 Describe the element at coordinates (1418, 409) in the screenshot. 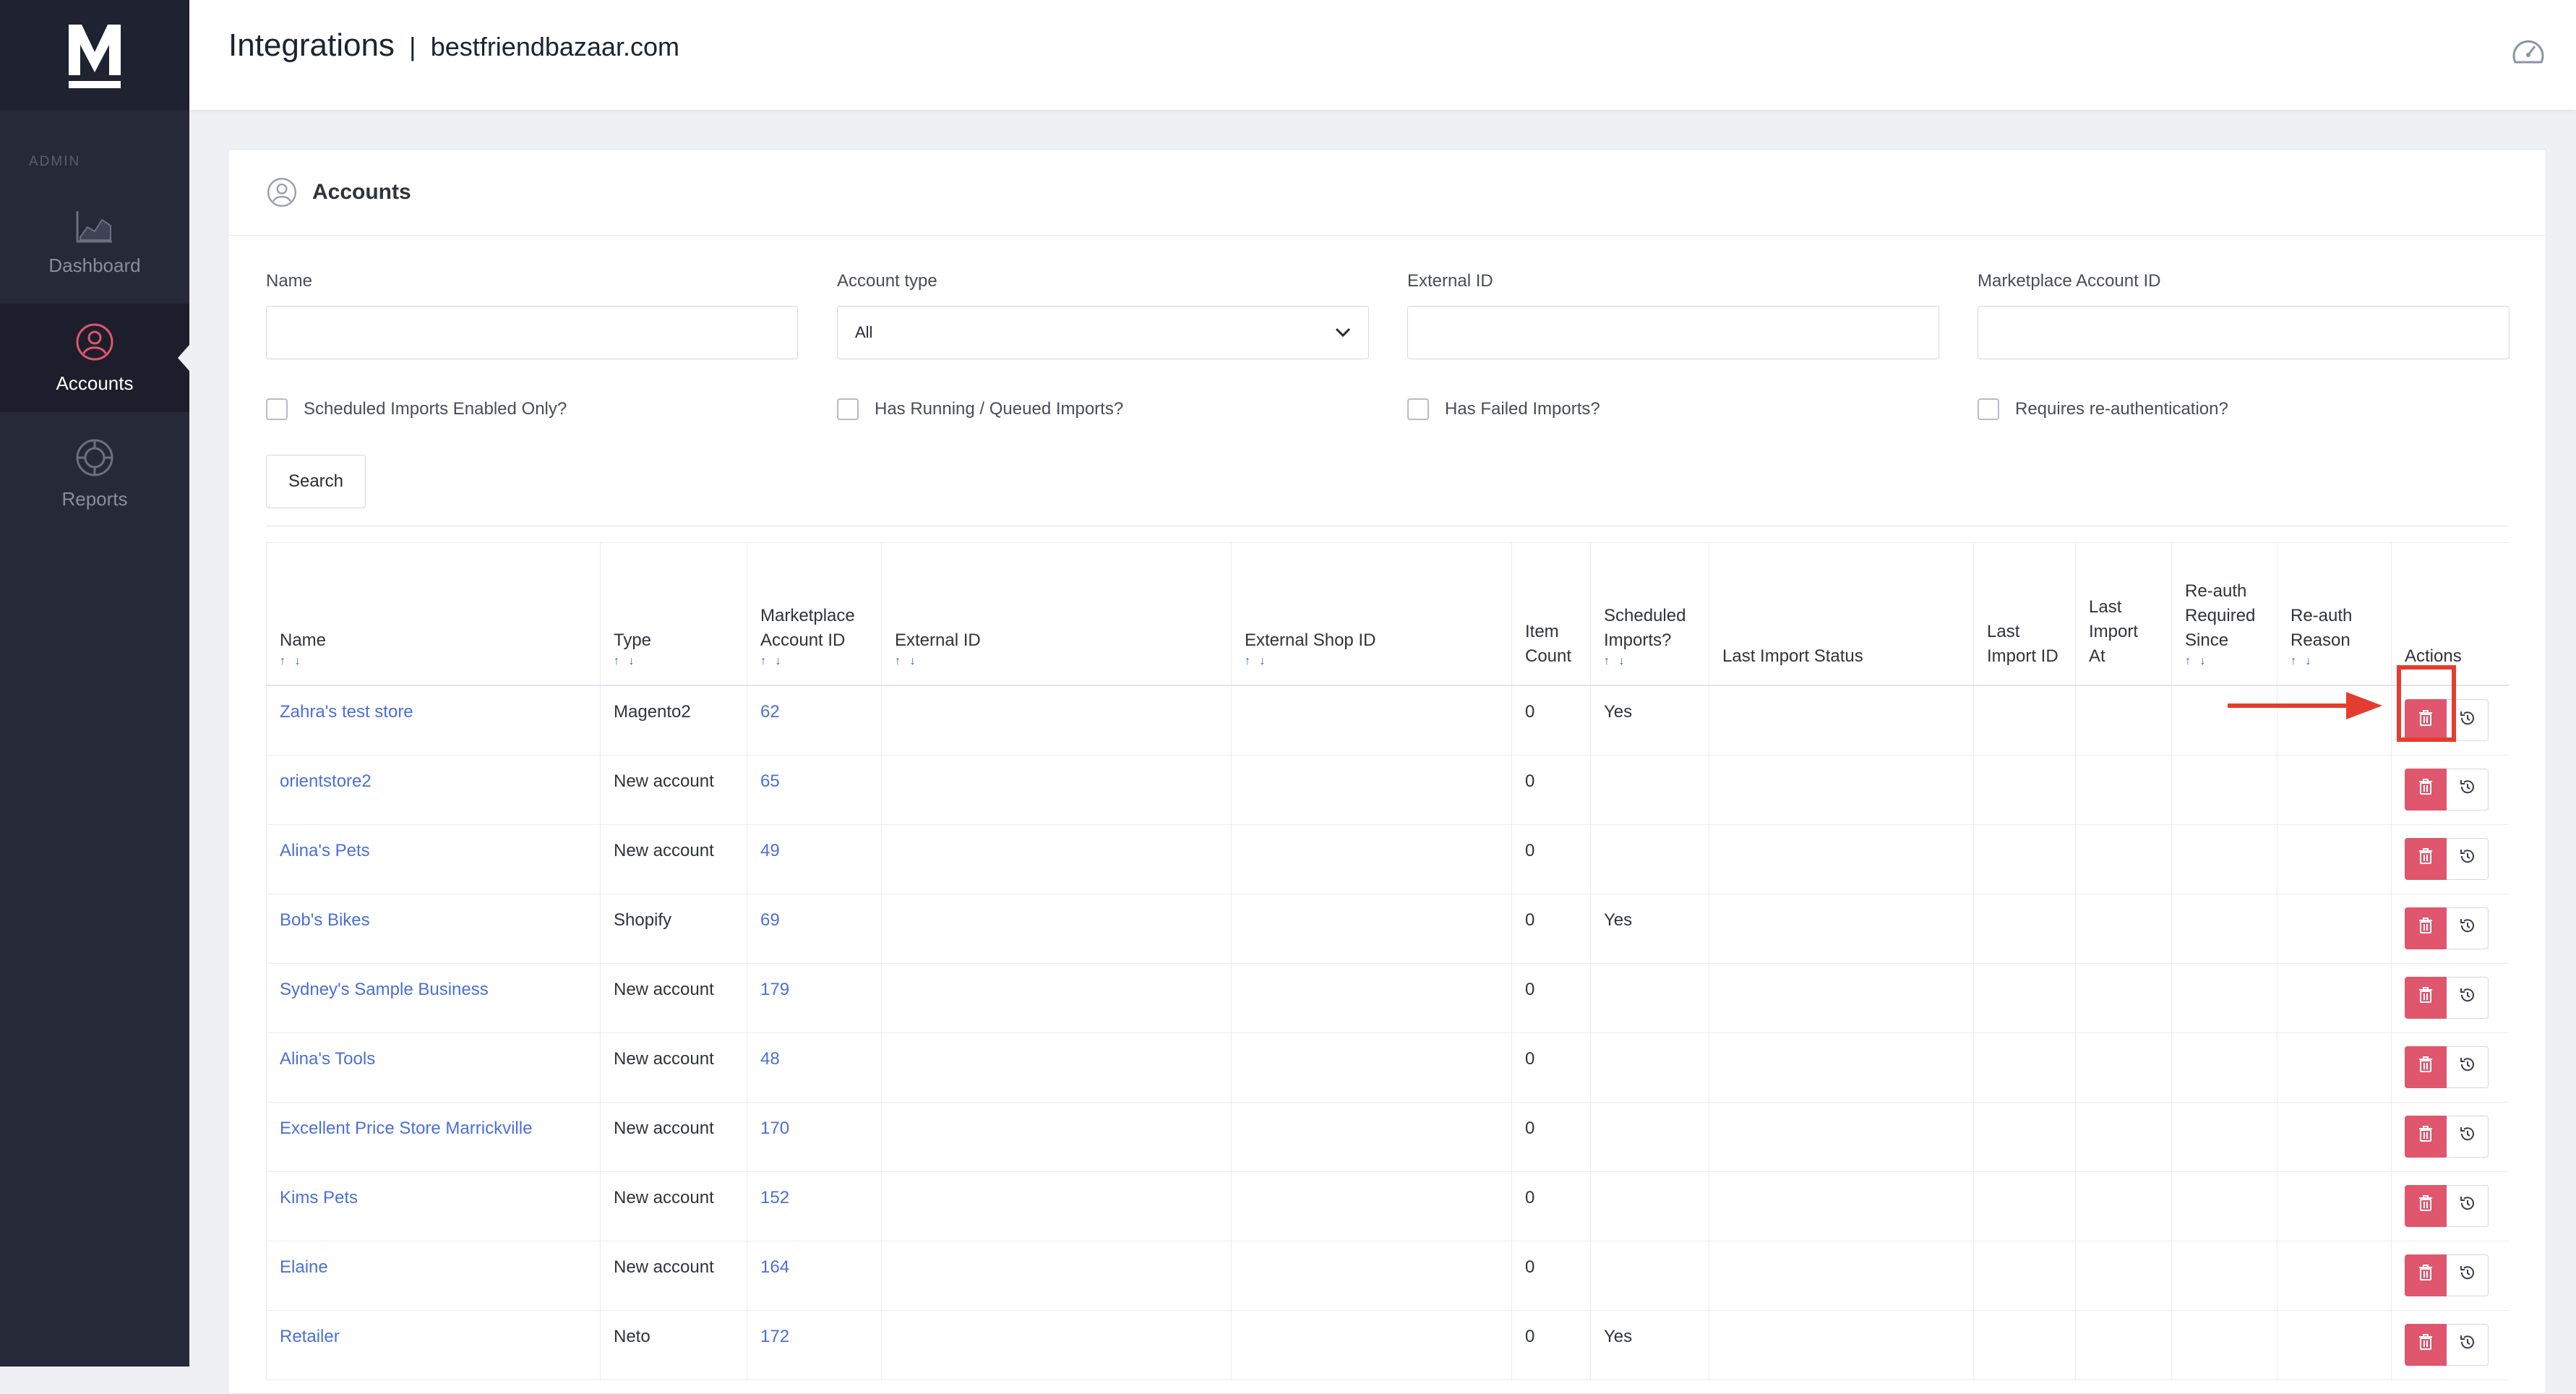

I see `failed-imports-checkbox` at that location.